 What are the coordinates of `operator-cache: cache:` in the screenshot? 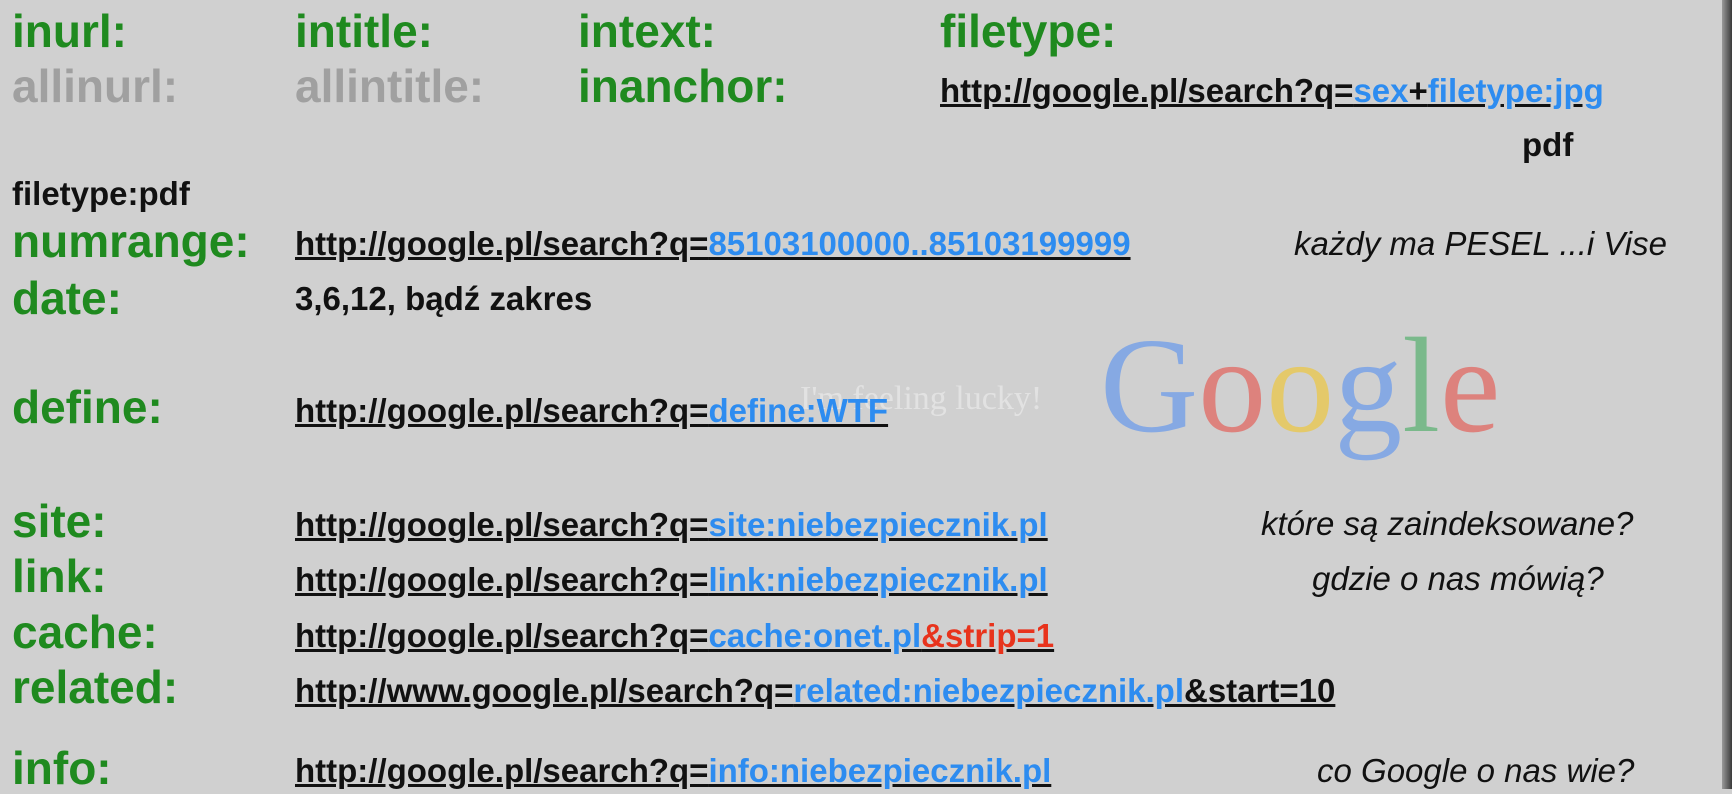 It's located at (85, 632).